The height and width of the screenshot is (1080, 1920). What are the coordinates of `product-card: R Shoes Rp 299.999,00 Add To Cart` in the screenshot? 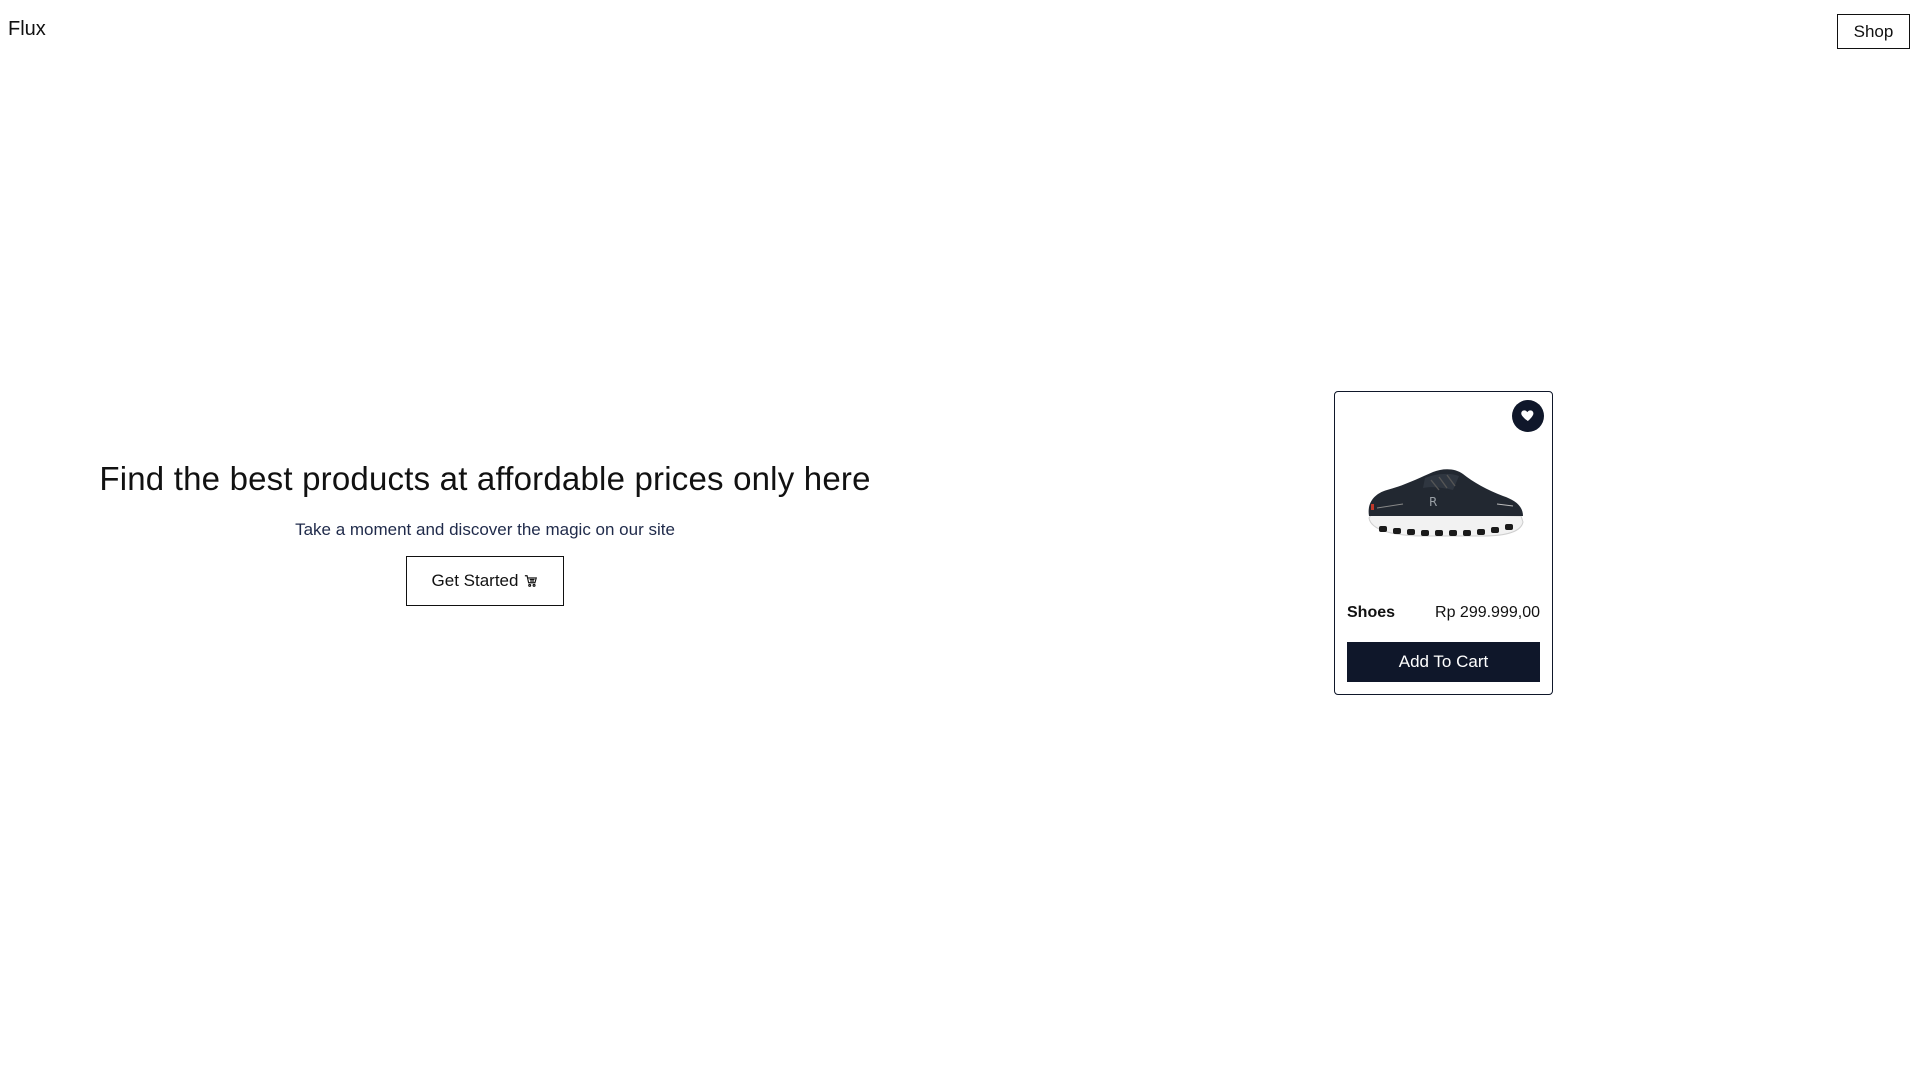 It's located at (1443, 543).